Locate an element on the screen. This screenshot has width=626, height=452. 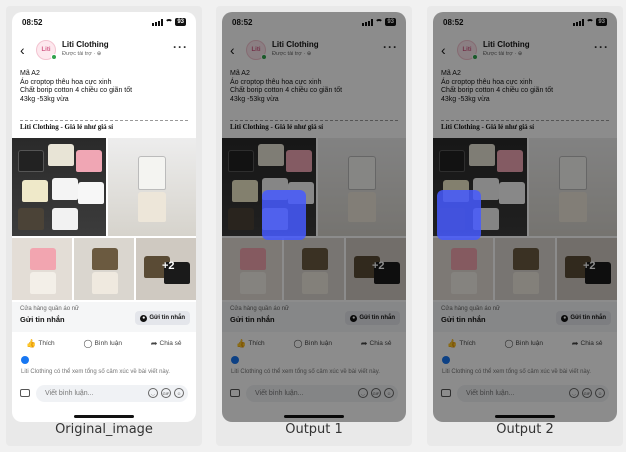
gif-icon: GIF is located at coordinates (166, 393).